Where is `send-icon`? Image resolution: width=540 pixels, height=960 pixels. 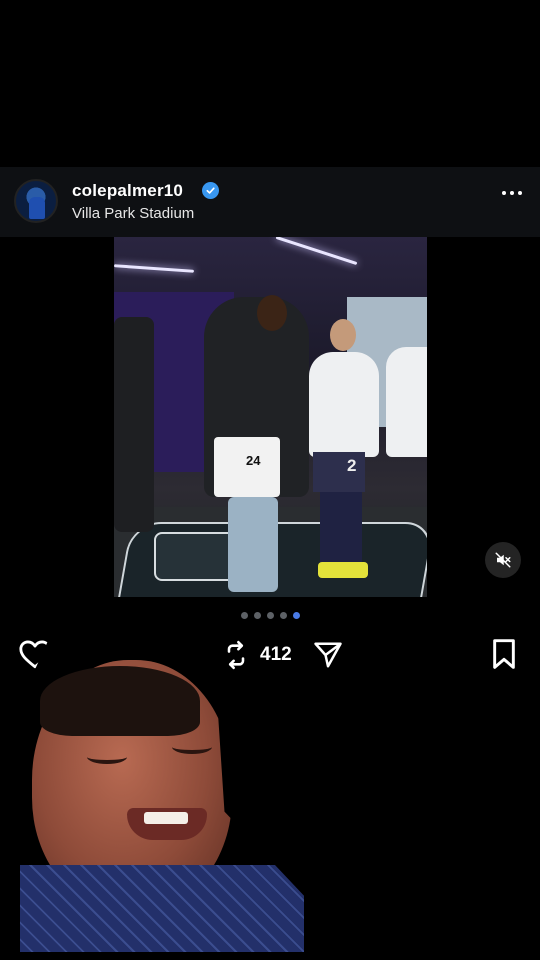 send-icon is located at coordinates (328, 657).